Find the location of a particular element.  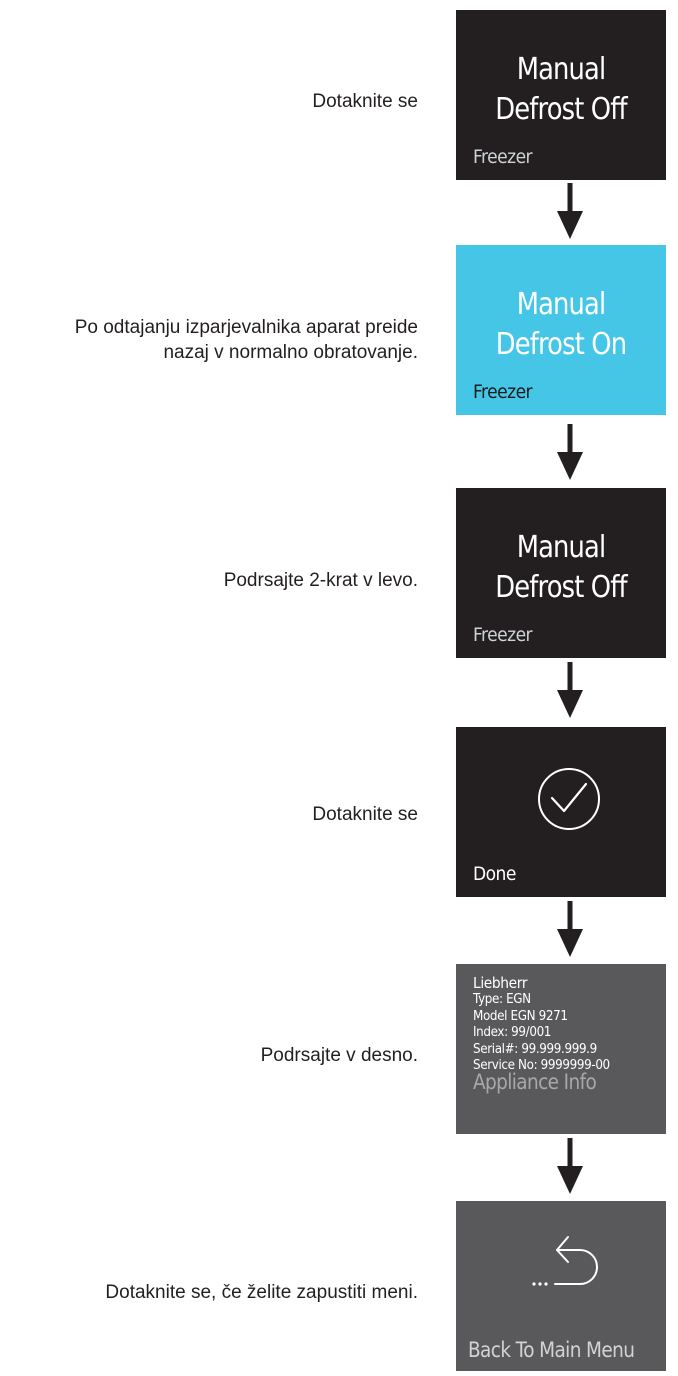

step-4-screen: Done is located at coordinates (561, 812).